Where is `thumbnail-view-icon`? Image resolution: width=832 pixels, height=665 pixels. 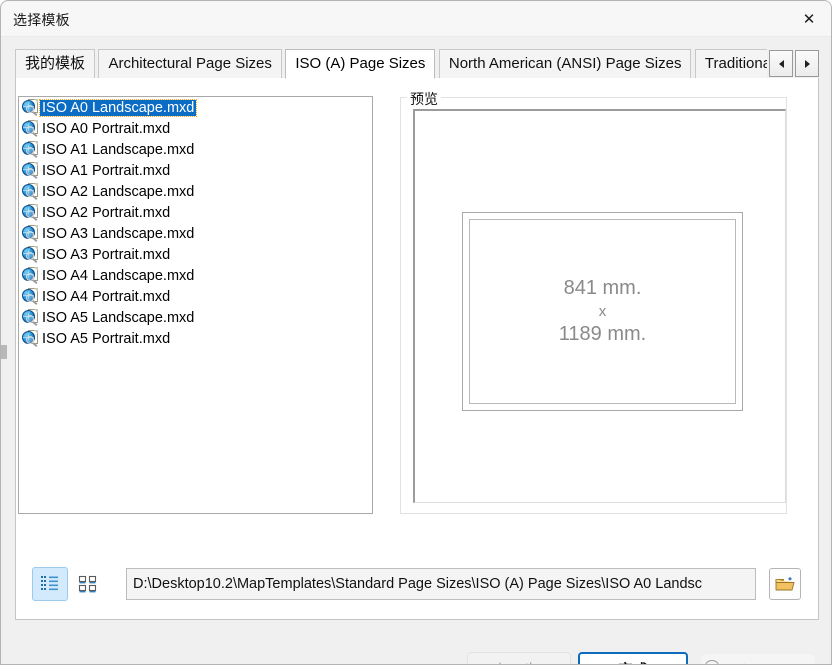
thumbnail-view-icon is located at coordinates (87, 584).